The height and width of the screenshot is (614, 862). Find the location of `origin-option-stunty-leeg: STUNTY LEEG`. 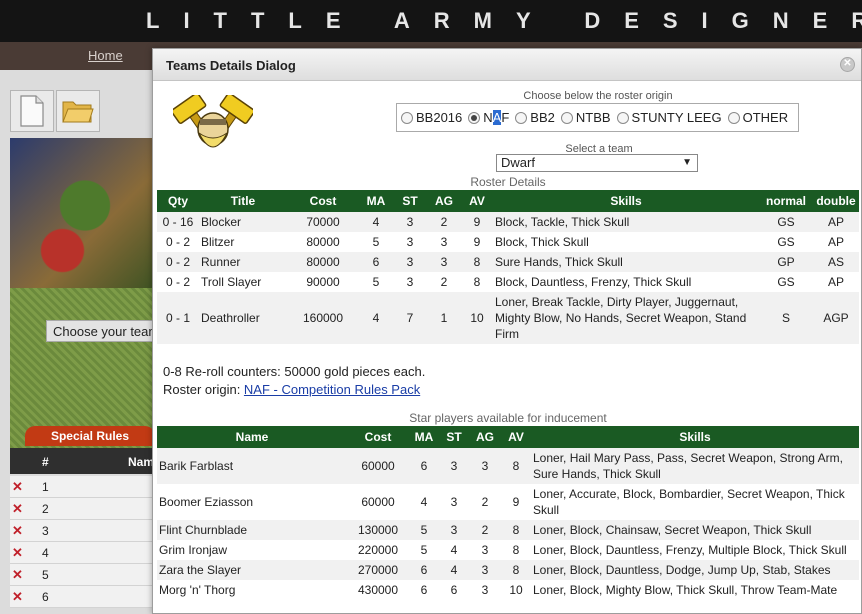

origin-option-stunty-leeg: STUNTY LEEG is located at coordinates (669, 117).